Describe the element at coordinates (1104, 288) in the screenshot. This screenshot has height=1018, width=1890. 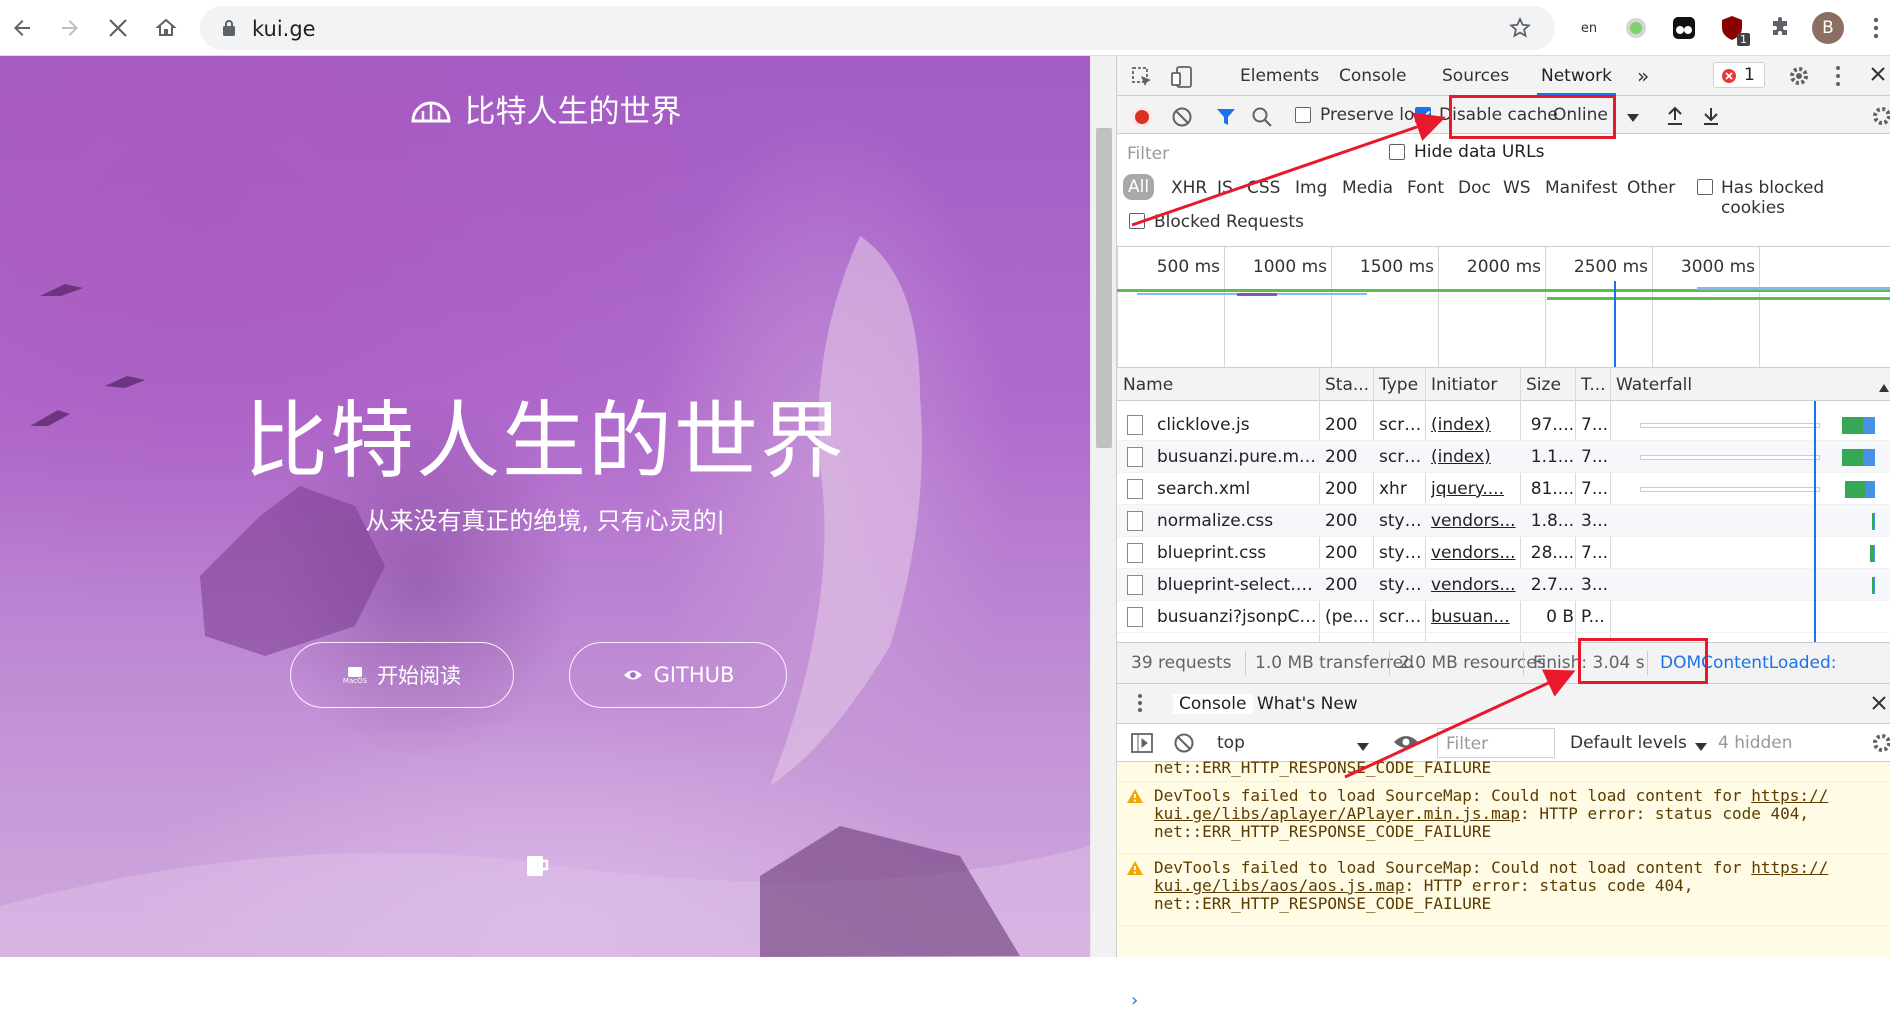
I see `page-scrollbar-thumb` at that location.